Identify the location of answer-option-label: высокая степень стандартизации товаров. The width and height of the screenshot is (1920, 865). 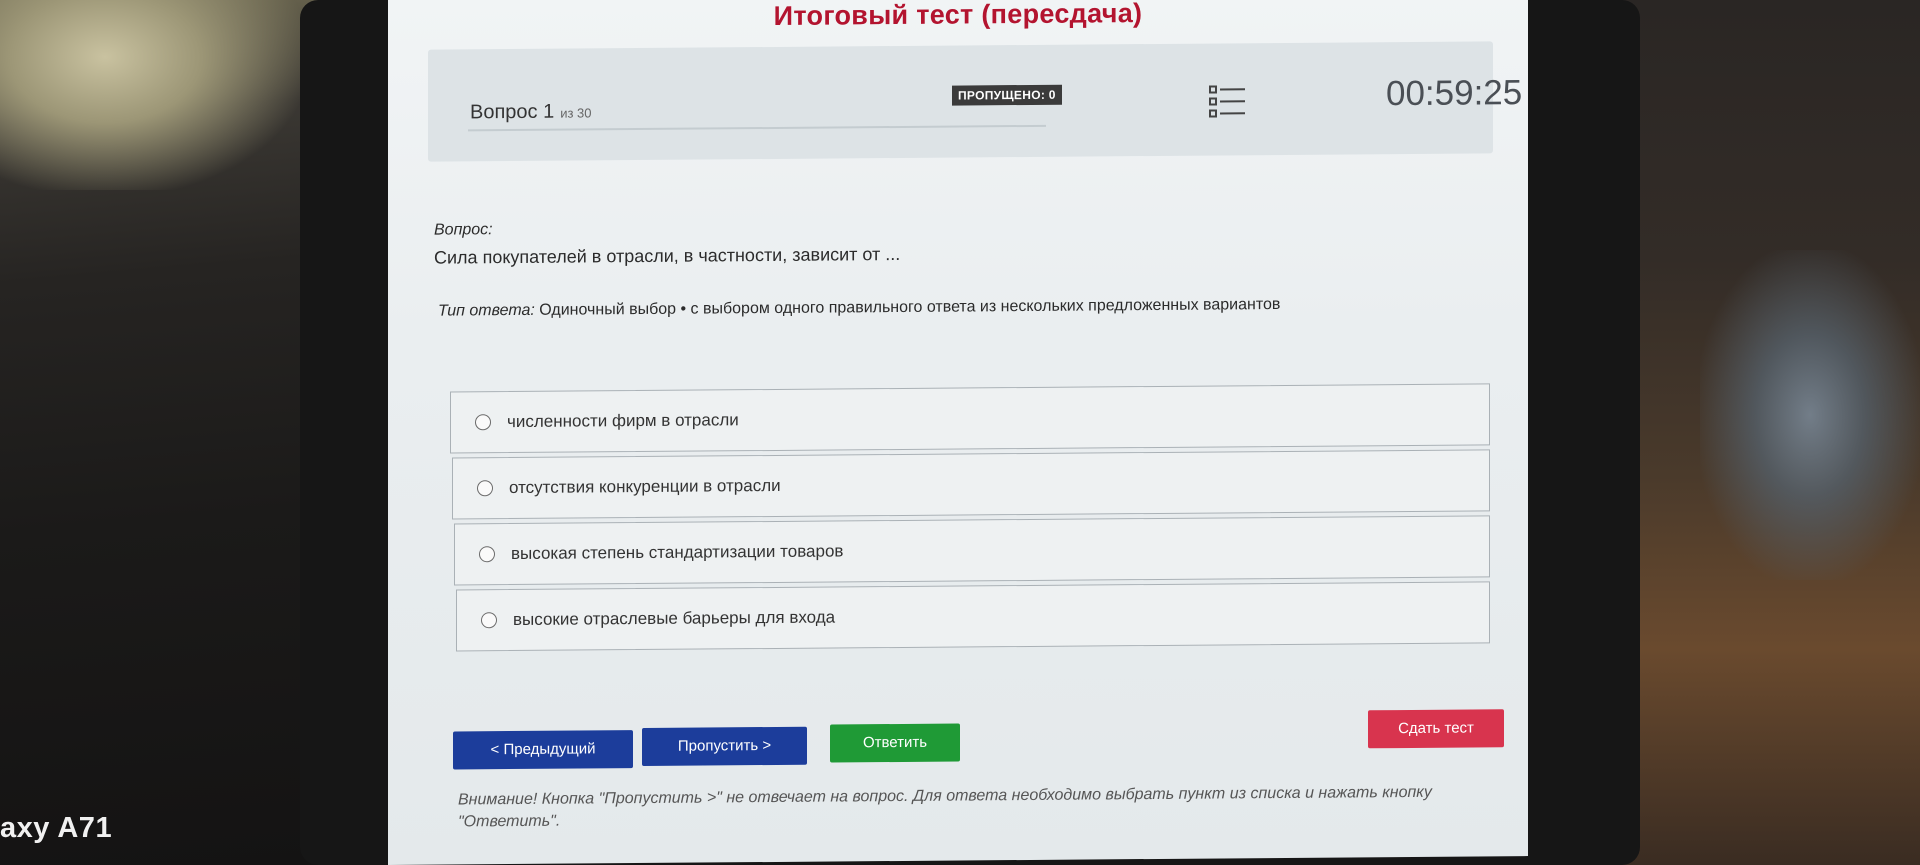
(677, 552).